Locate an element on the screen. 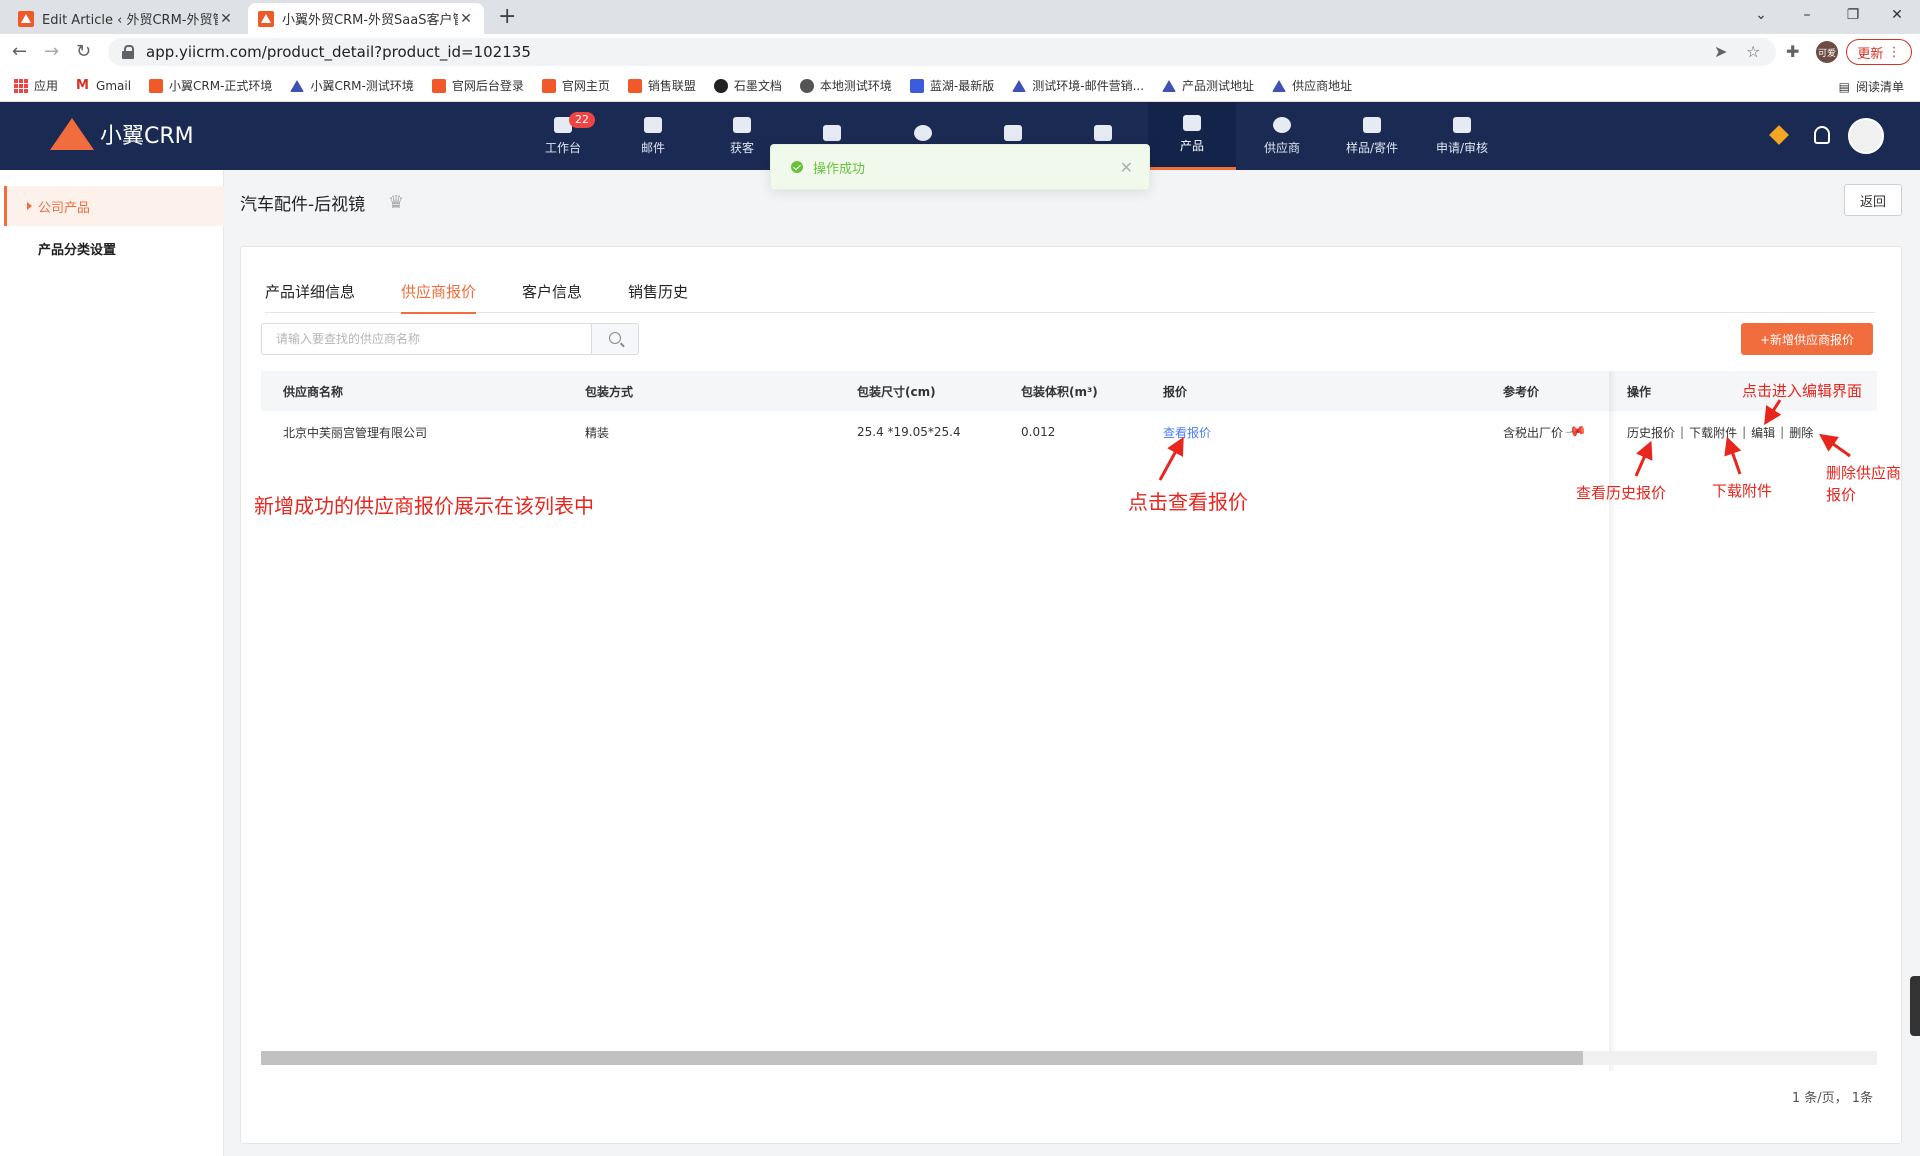 This screenshot has height=1156, width=1920. bookmark-sales-alliance: 销售联盟 is located at coordinates (661, 85).